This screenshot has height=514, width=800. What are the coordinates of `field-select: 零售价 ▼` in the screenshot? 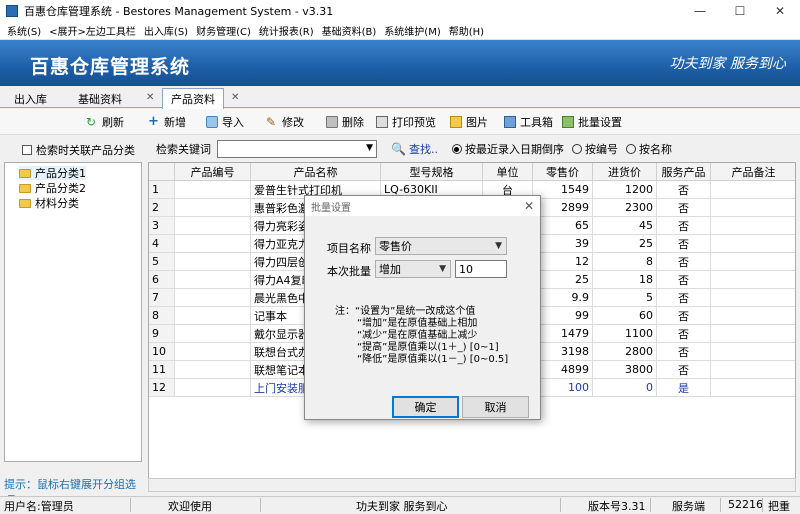 It's located at (441, 246).